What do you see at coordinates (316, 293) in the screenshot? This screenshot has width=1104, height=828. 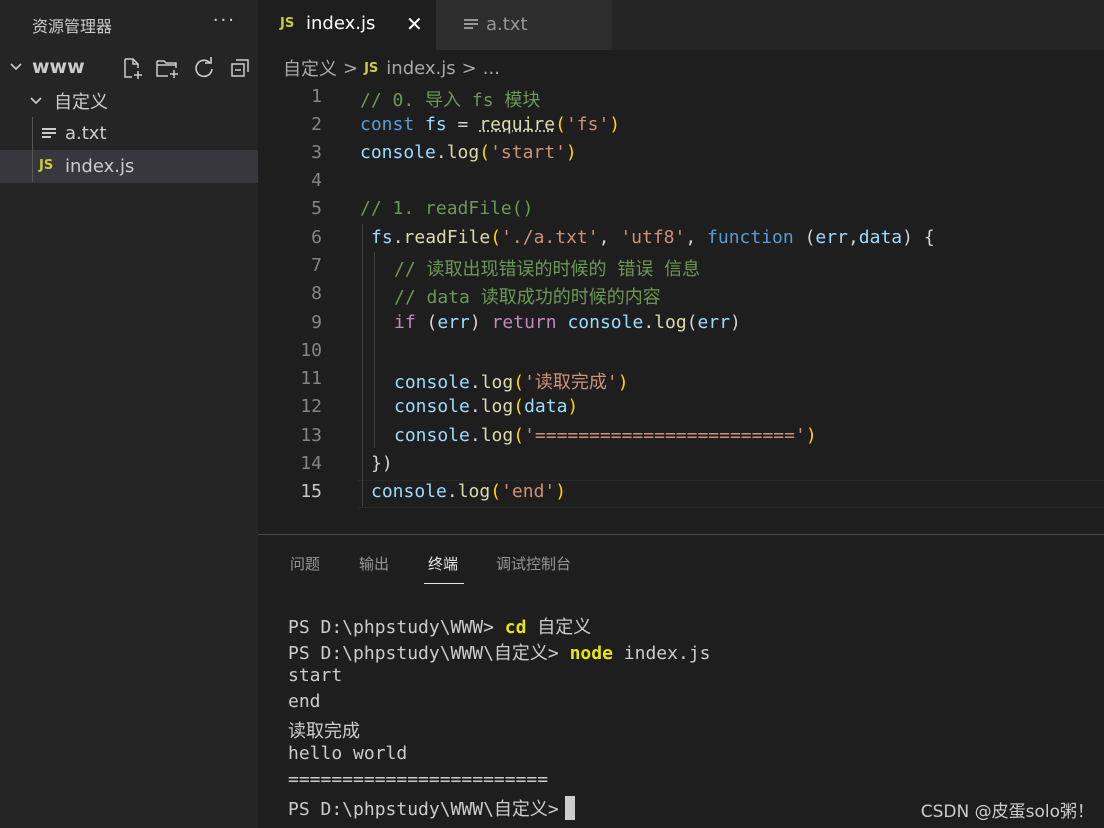 I see `line-number: 8` at bounding box center [316, 293].